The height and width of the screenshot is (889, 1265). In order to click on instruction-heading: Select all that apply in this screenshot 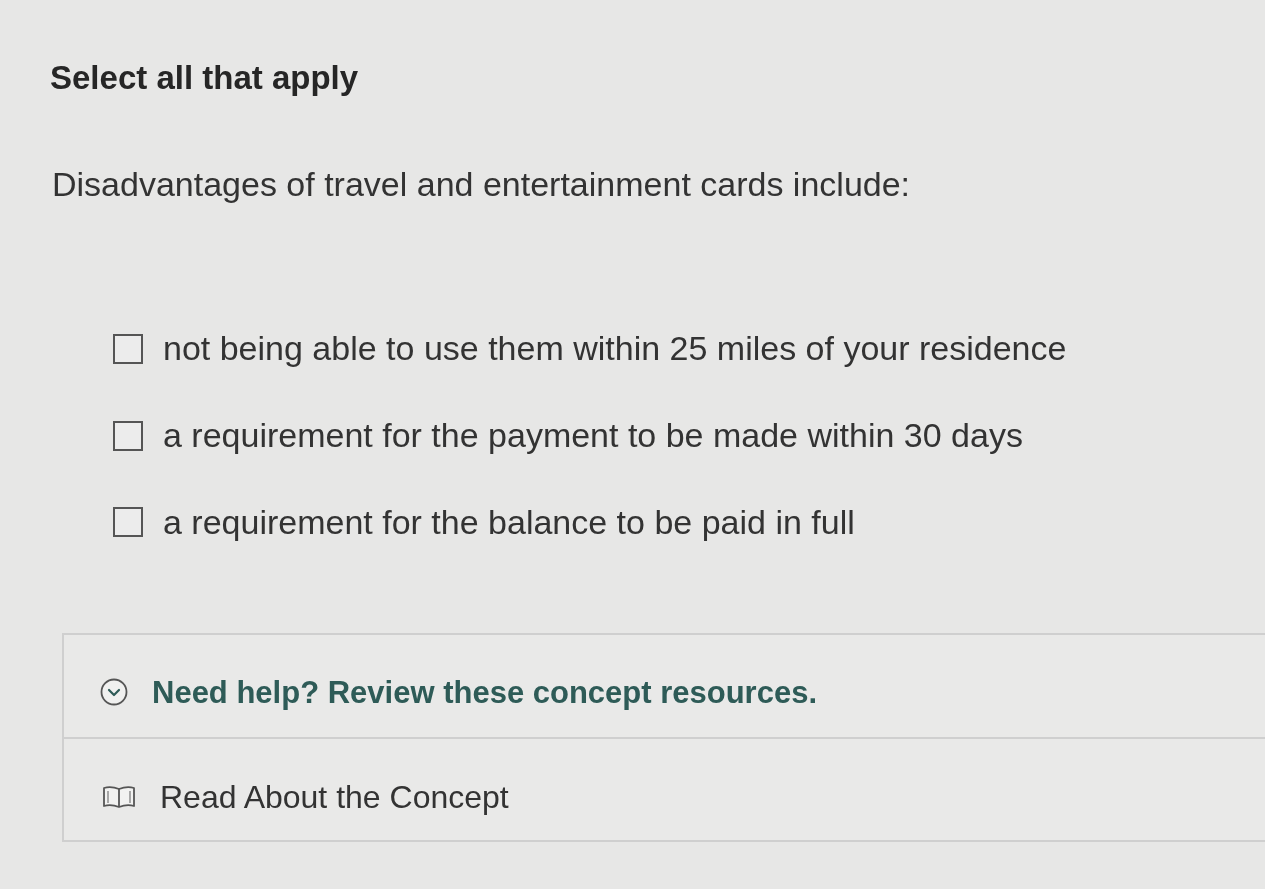, I will do `click(204, 78)`.